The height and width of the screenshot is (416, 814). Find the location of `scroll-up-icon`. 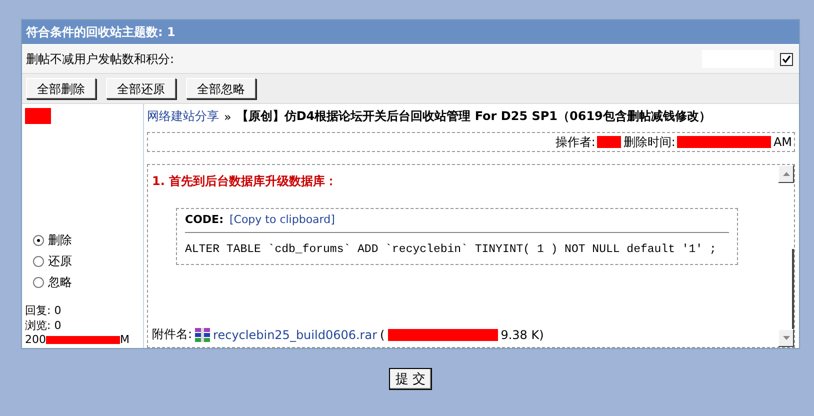

scroll-up-icon is located at coordinates (786, 174).